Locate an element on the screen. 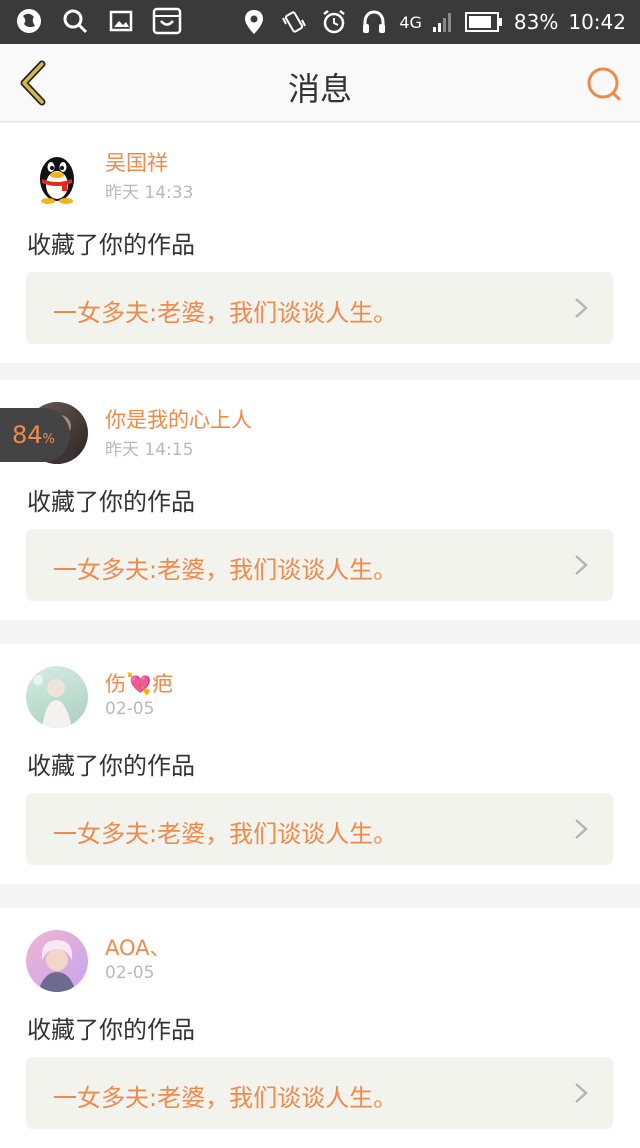 The image size is (640, 1148). user-name: 吴国祥 is located at coordinates (136, 162).